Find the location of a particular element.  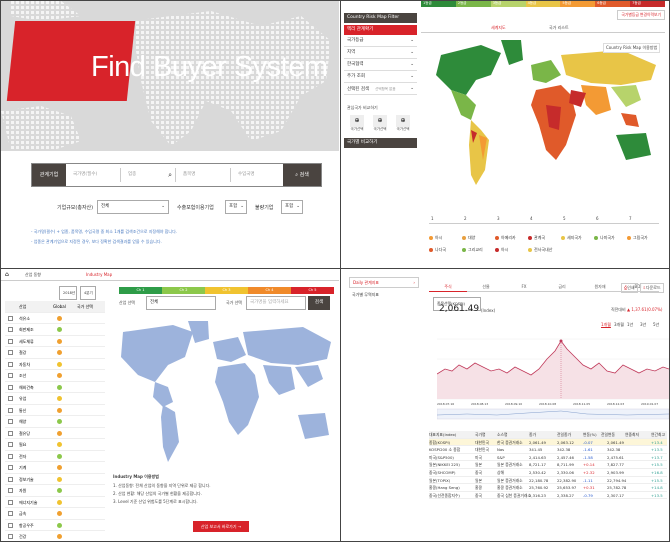

industry-row: 자동차 is located at coordinates (55, 364).